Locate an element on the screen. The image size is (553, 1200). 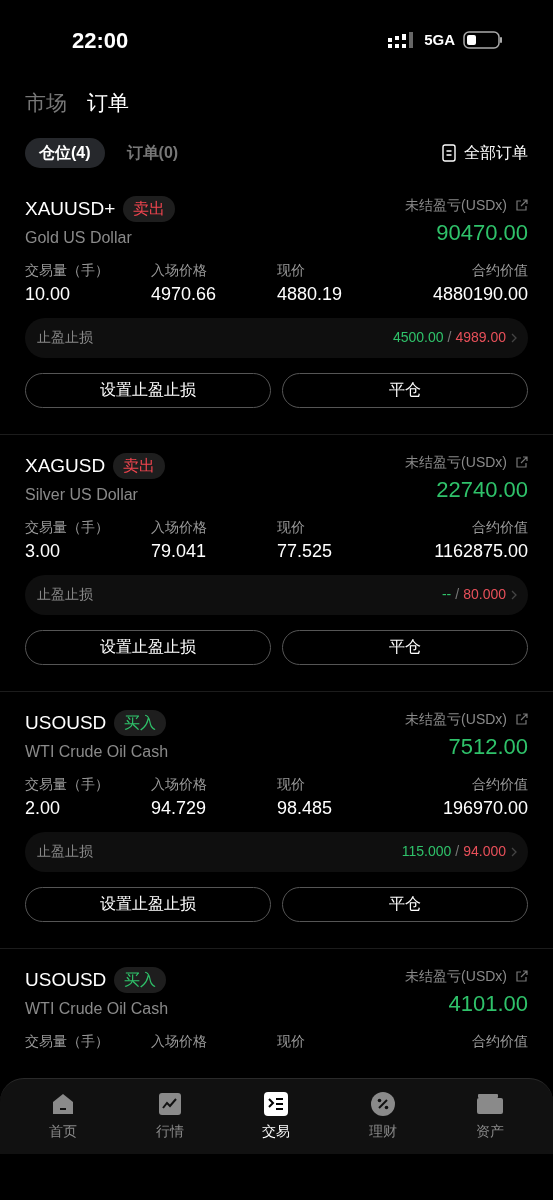
stat-value: 1162875.00 is located at coordinates (481, 551).